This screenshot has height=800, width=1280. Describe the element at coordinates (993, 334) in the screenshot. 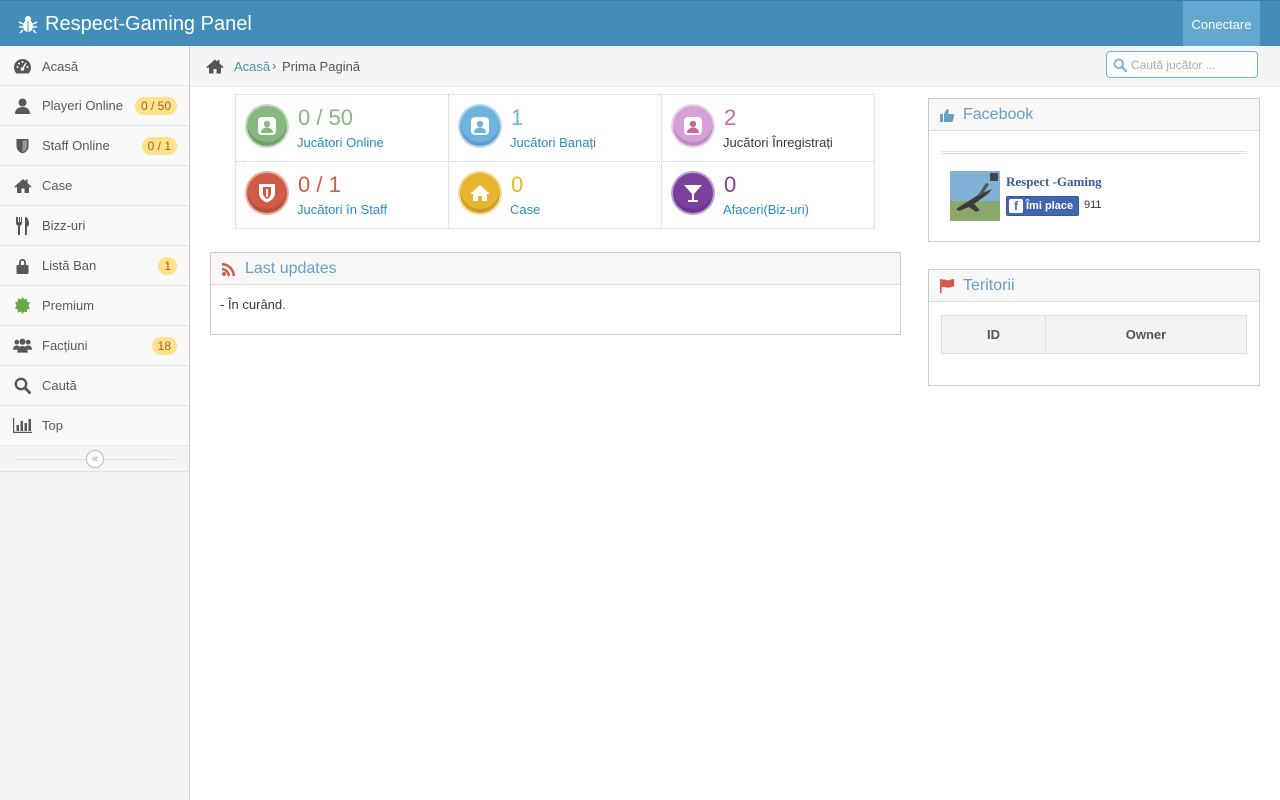

I see `column-header-id: ID` at that location.